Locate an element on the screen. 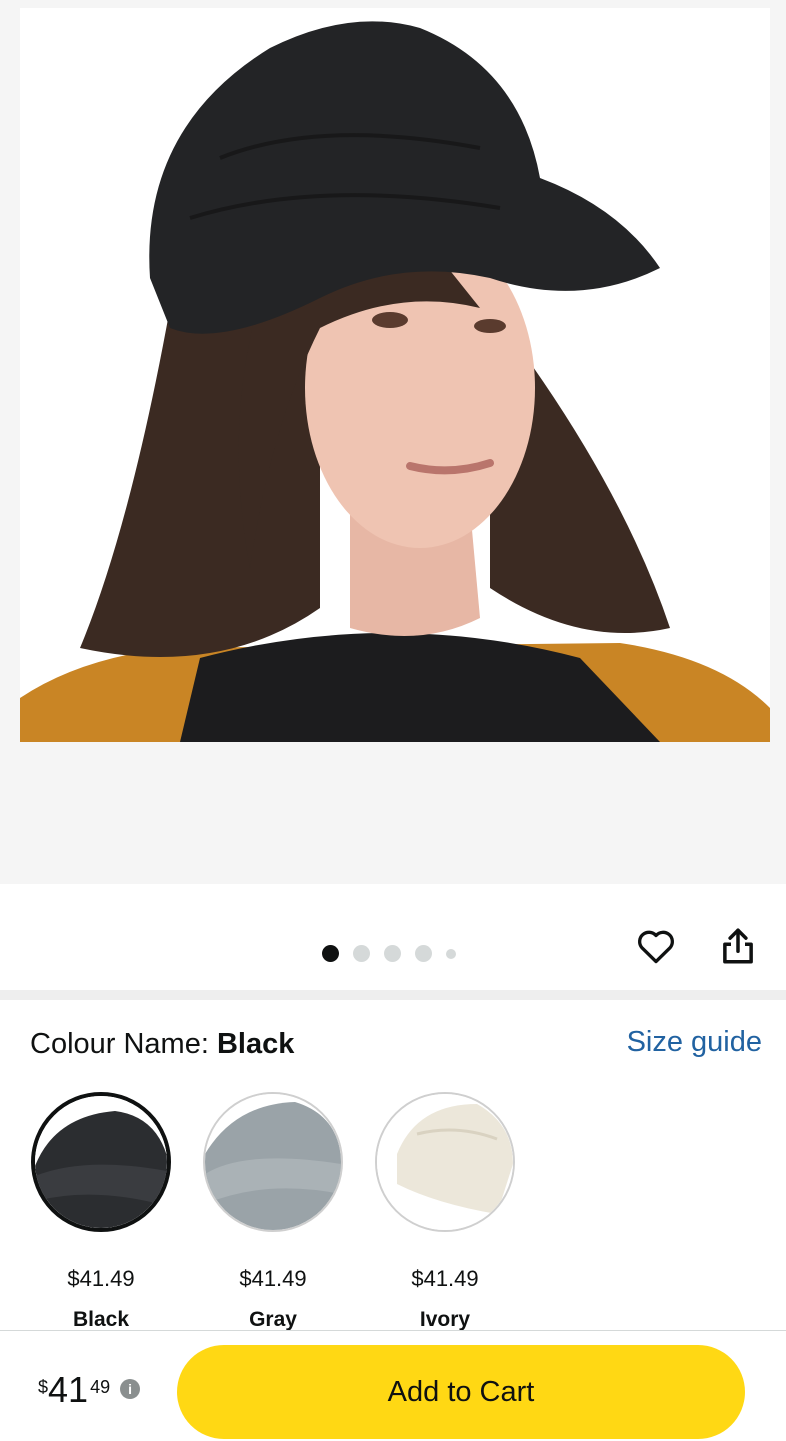  wishlist-button is located at coordinates (656, 946).